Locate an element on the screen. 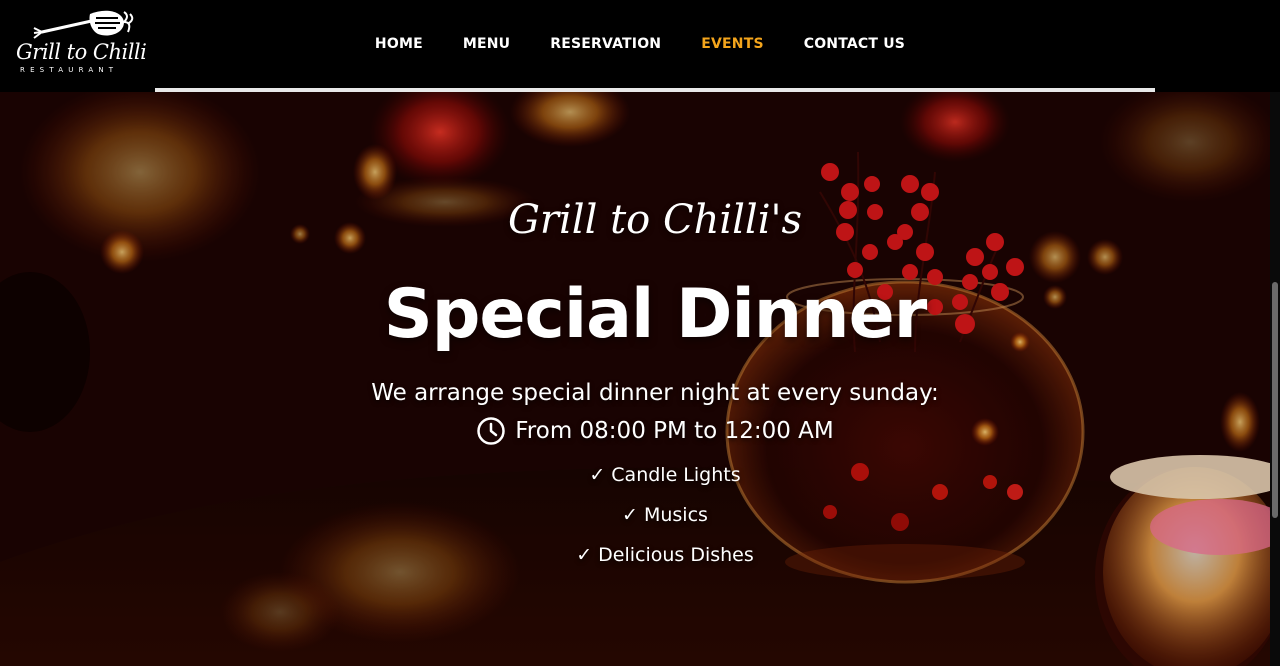 This screenshot has width=1280, height=666. nav-item-contact-us: CONTACT US is located at coordinates (854, 44).